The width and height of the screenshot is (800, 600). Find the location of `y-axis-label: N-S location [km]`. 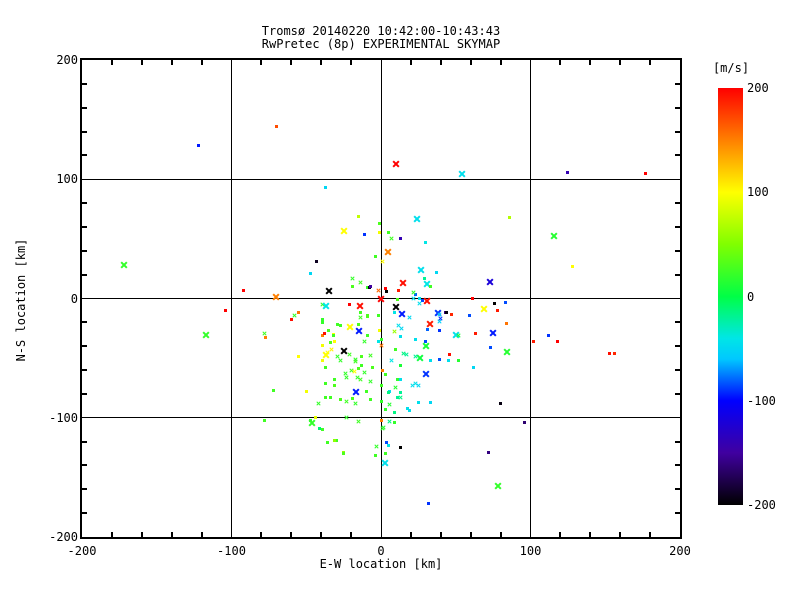

y-axis-label: N-S location [km] is located at coordinates (21, 300).